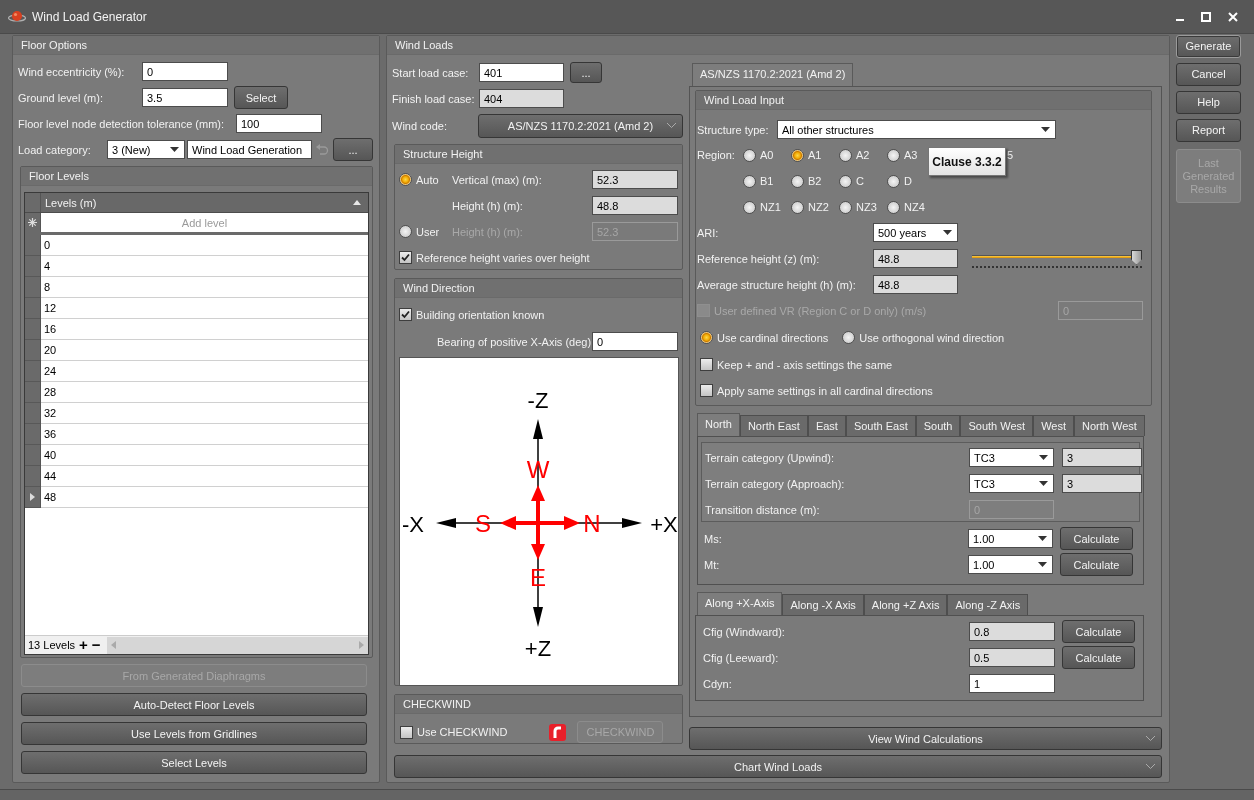 Image resolution: width=1254 pixels, height=800 pixels. Describe the element at coordinates (1136, 257) in the screenshot. I see `slider-thumb` at that location.